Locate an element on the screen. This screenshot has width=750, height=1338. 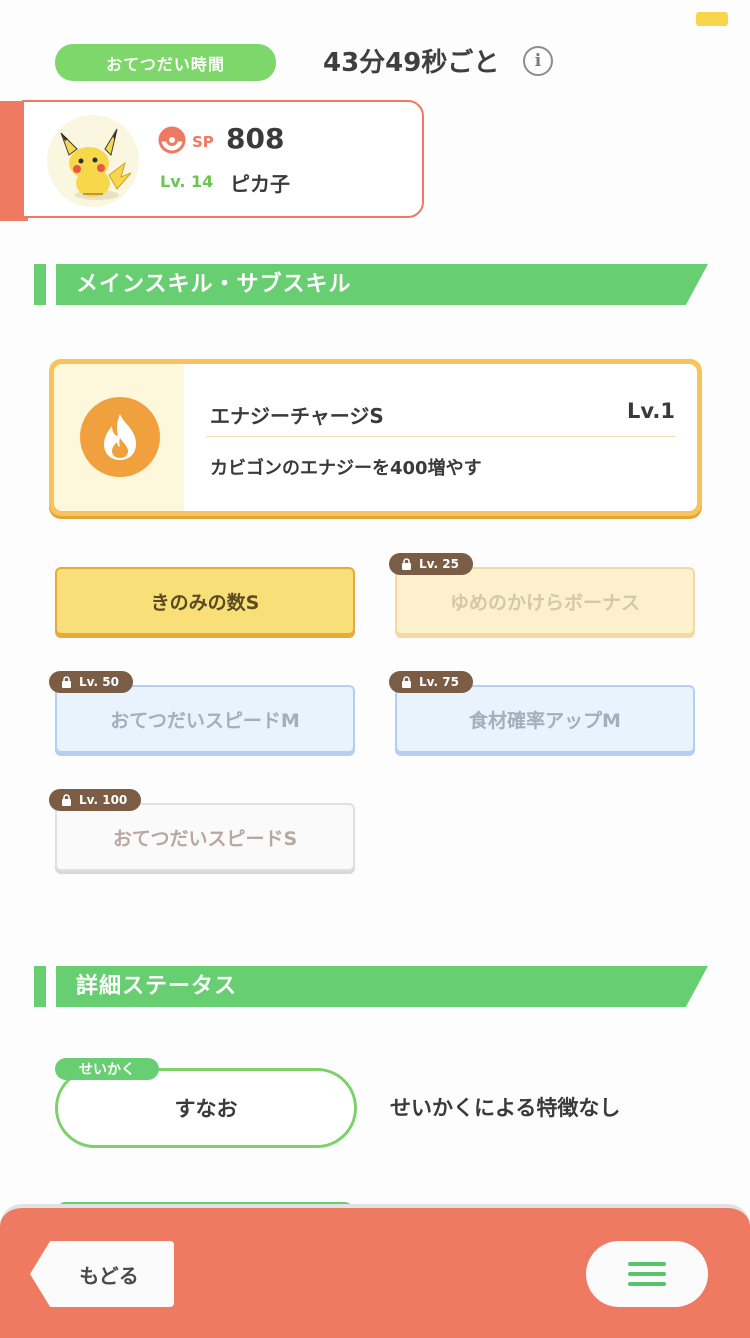
nature-value: すなお is located at coordinates (206, 1109).